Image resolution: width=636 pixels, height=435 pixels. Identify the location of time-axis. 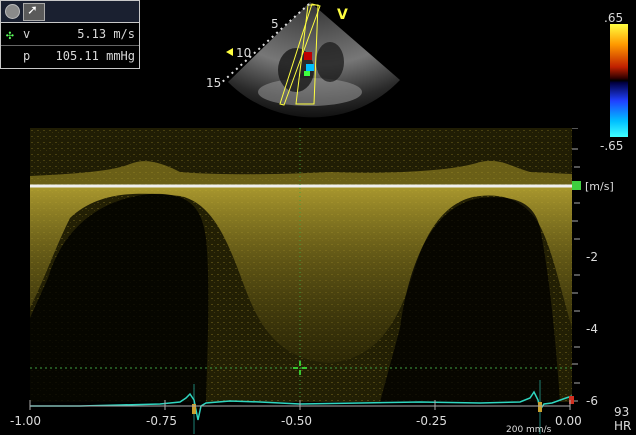
(300, 405).